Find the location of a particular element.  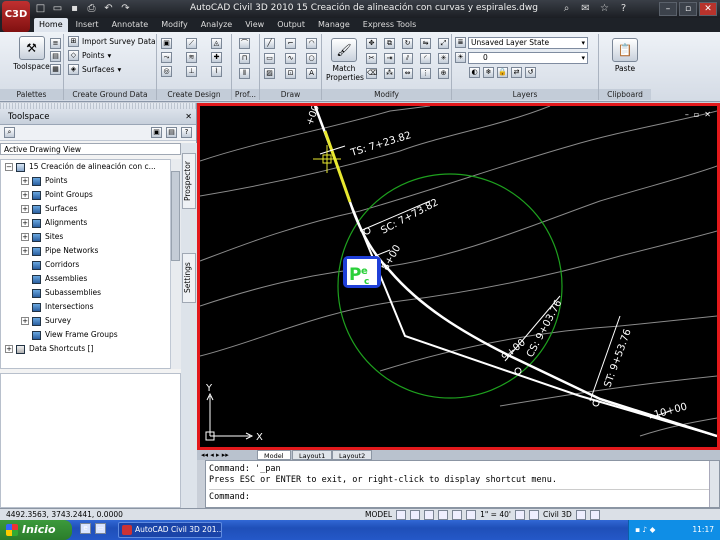

tree-item-corridors: Corridors is located at coordinates (90, 265).